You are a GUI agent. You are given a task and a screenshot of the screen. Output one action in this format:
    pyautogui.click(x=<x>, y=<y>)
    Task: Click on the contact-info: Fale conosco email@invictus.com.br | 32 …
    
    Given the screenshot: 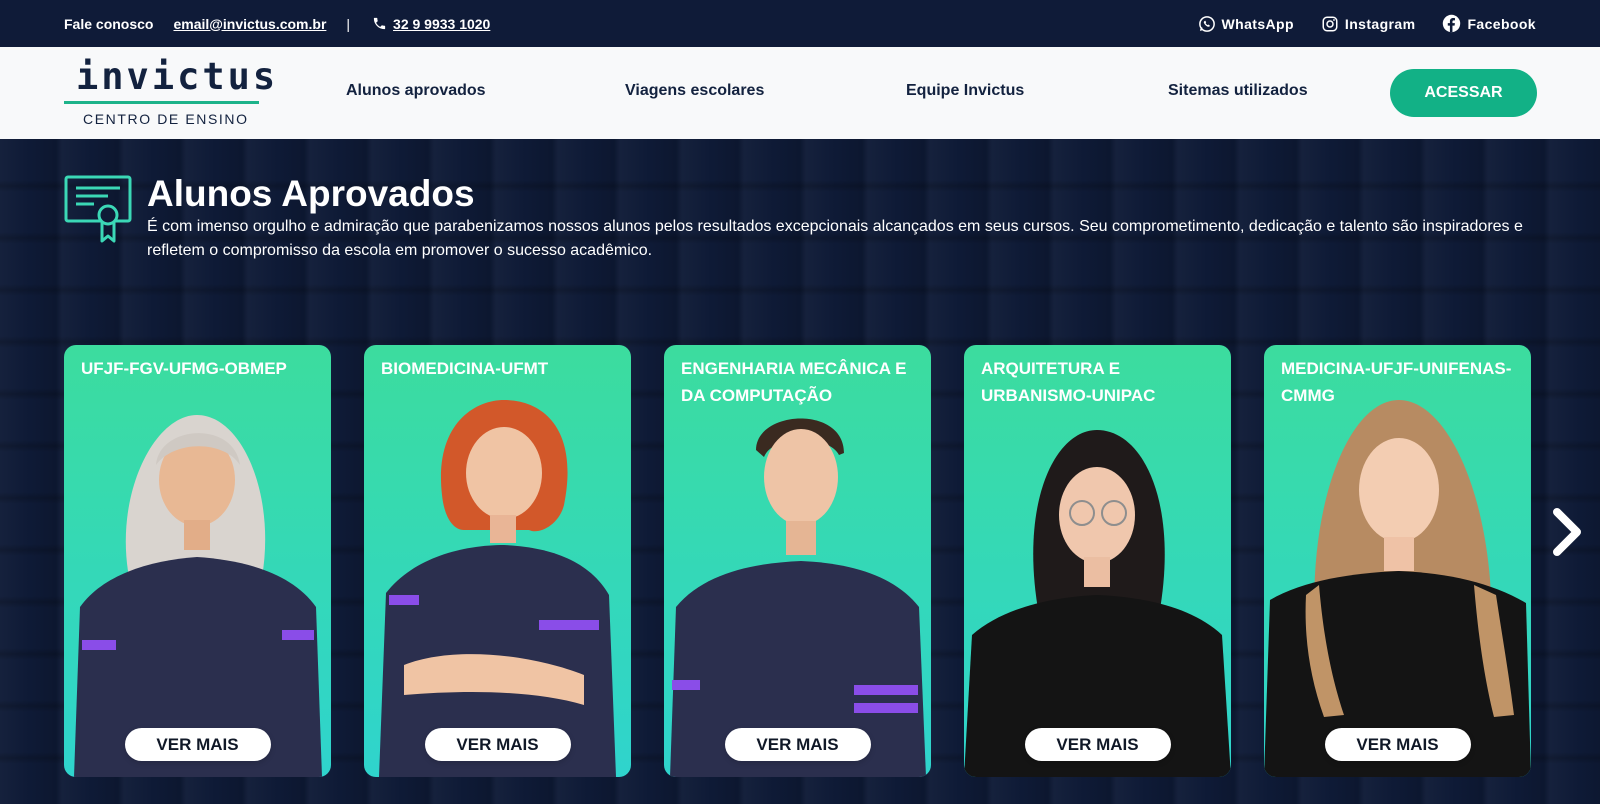 What is the action you would take?
    pyautogui.click(x=277, y=23)
    